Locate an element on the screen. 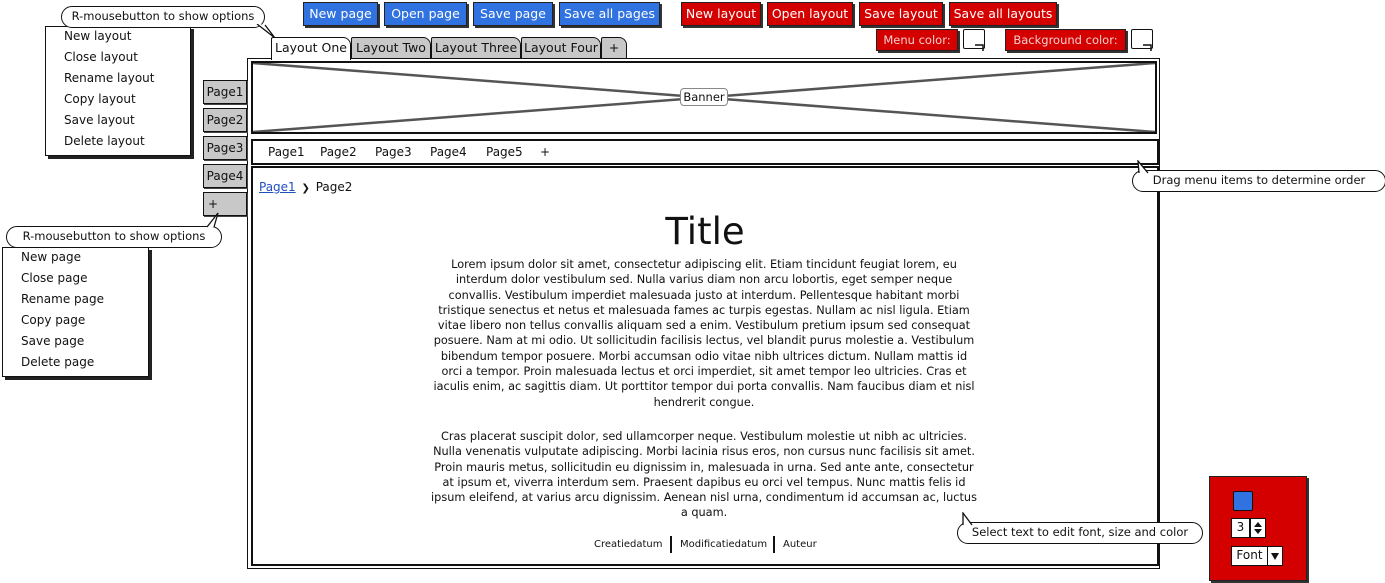 The height and width of the screenshot is (583, 1385). tab-layout-three: Layout Three is located at coordinates (476, 48).